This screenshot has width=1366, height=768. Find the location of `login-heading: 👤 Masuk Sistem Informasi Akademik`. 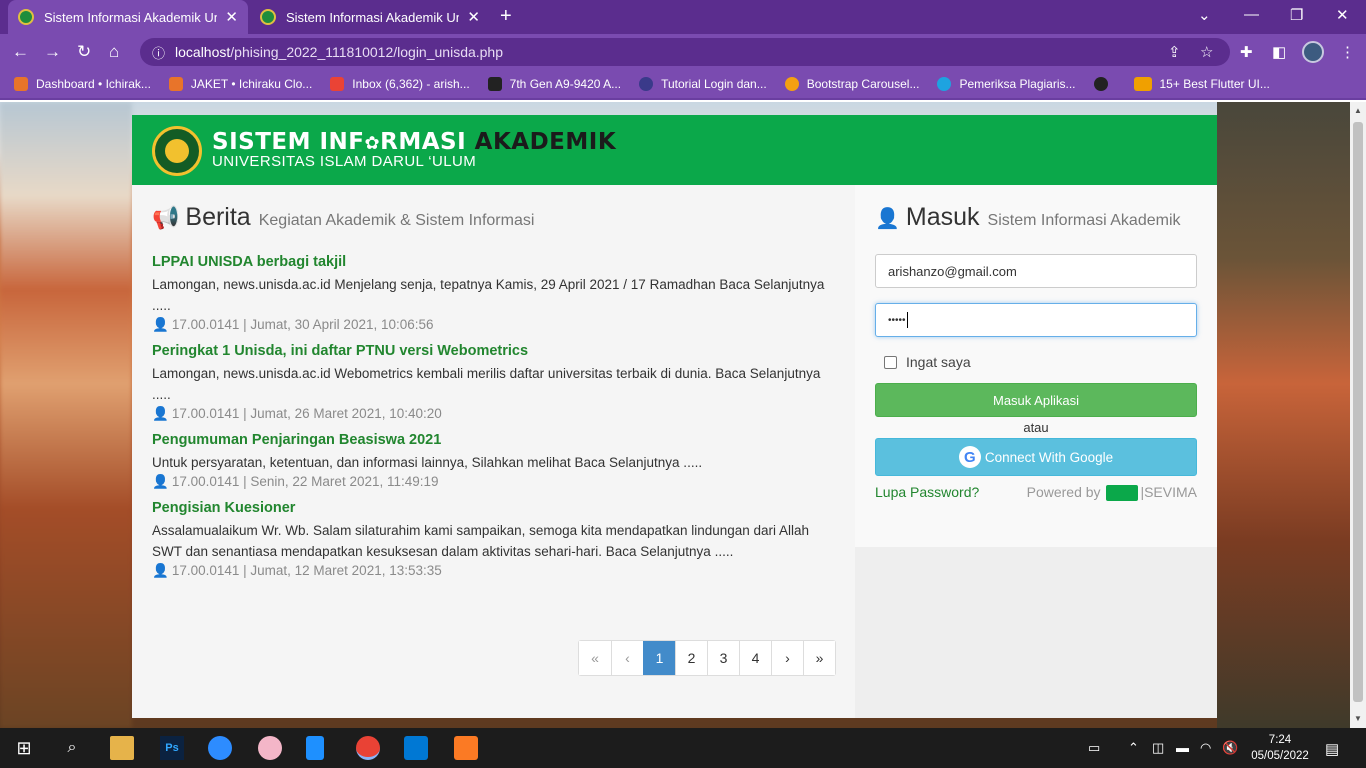

login-heading: 👤 Masuk Sistem Informasi Akademik is located at coordinates (1028, 217).